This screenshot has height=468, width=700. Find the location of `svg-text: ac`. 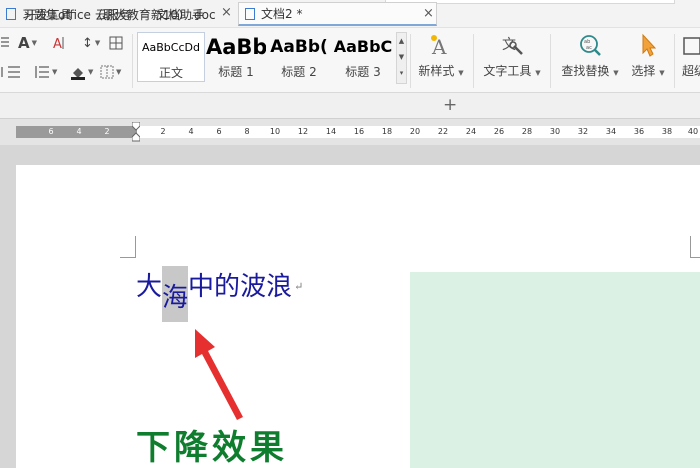

svg-text: ac is located at coordinates (589, 48).